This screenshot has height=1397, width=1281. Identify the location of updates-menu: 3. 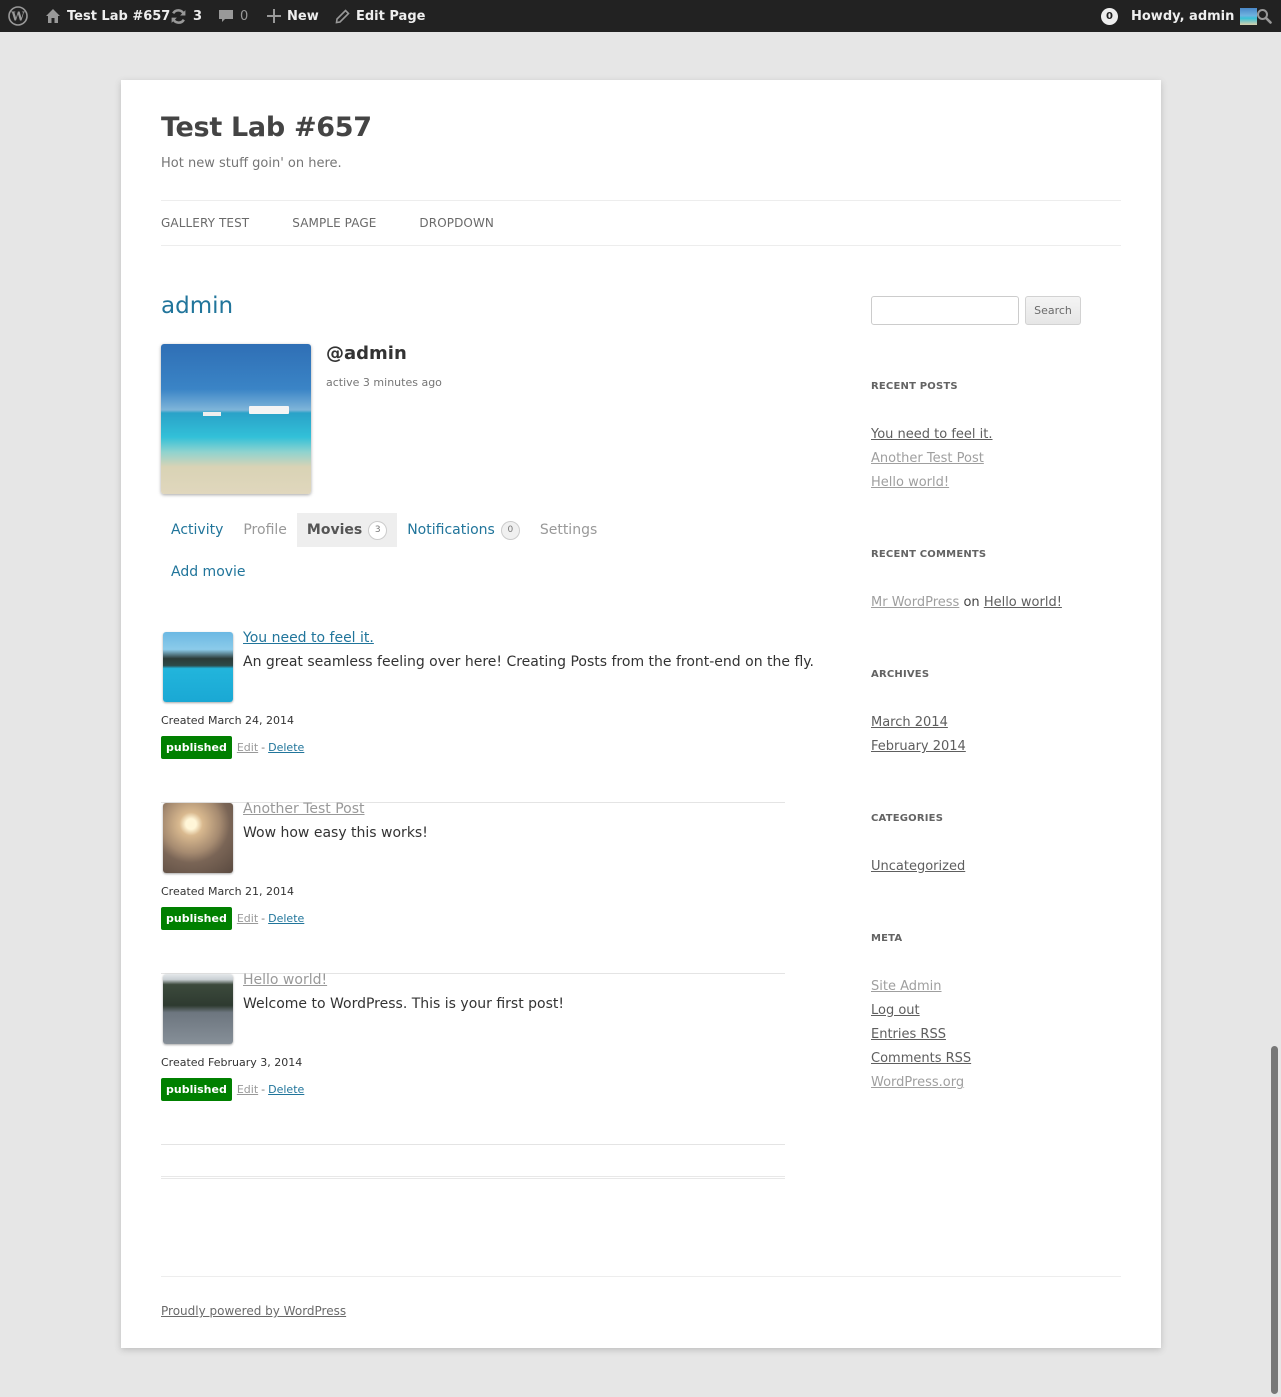
(186, 16).